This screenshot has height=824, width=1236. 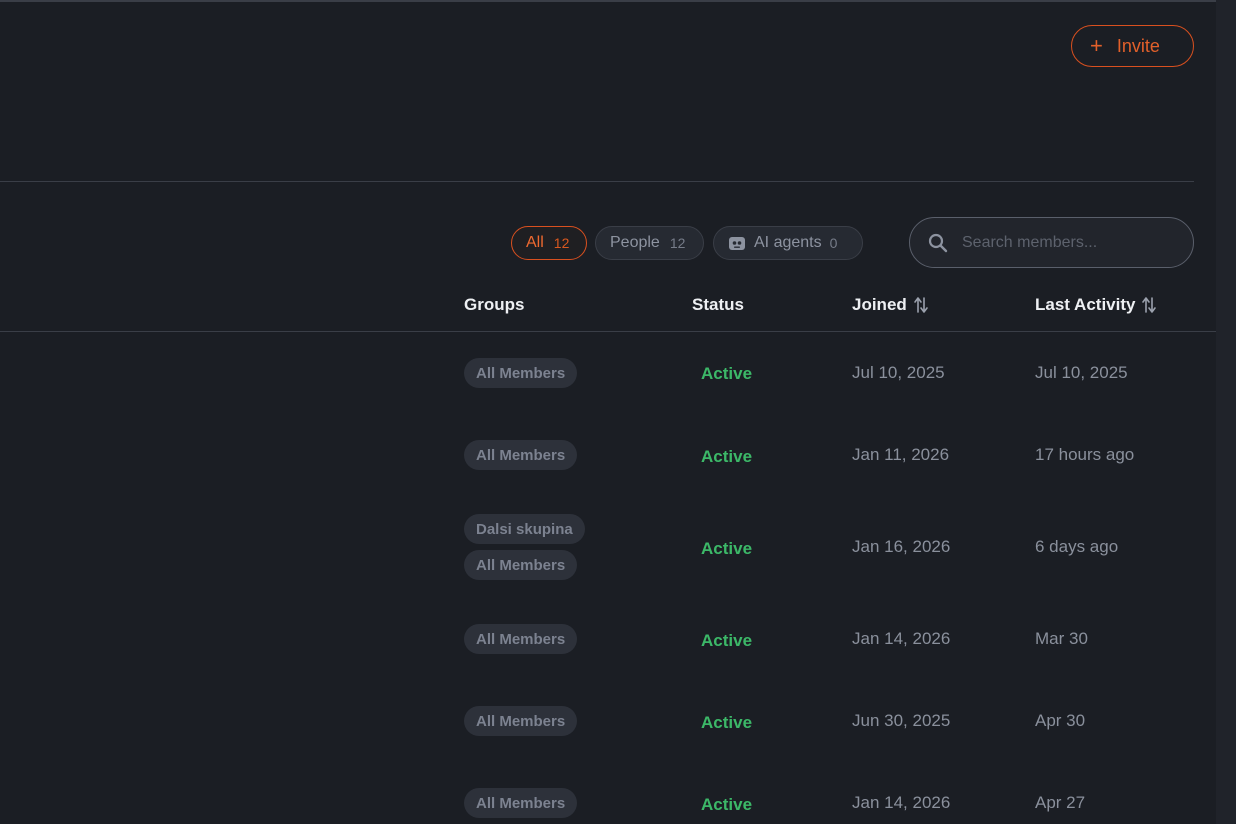 I want to click on robot-icon, so click(x=737, y=243).